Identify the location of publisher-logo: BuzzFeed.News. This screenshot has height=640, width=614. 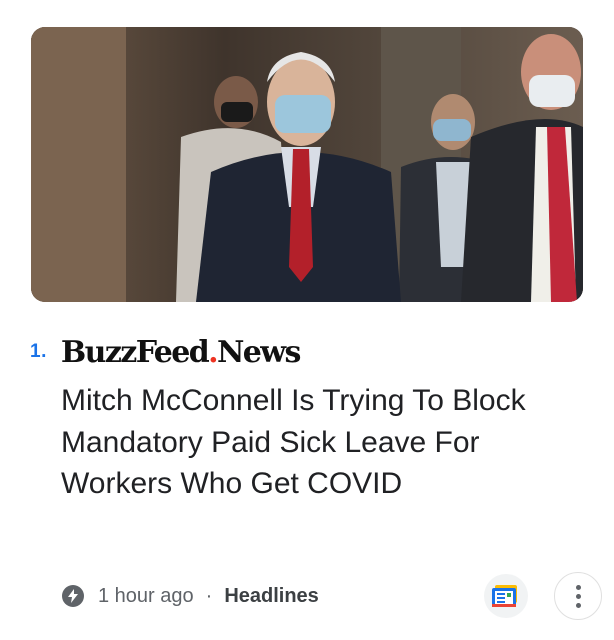
(181, 352).